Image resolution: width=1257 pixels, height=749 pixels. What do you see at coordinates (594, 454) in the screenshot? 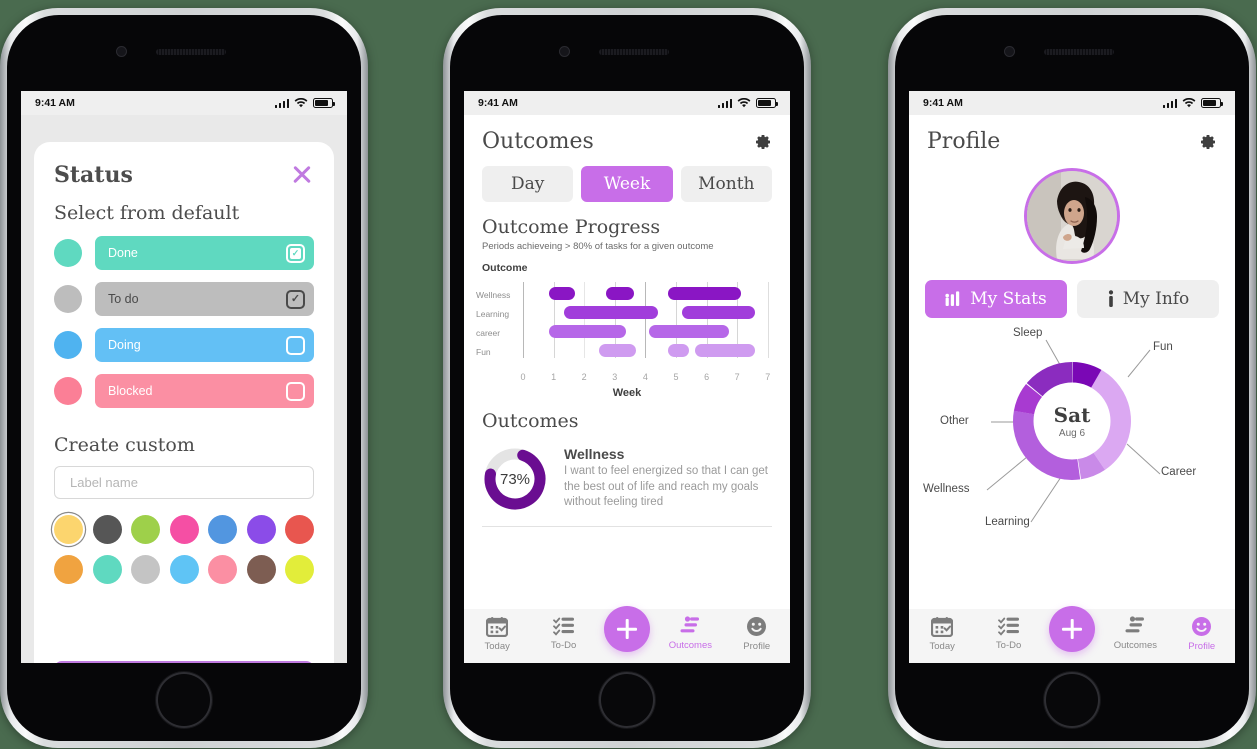
I see `outcome-name: Wellness` at bounding box center [594, 454].